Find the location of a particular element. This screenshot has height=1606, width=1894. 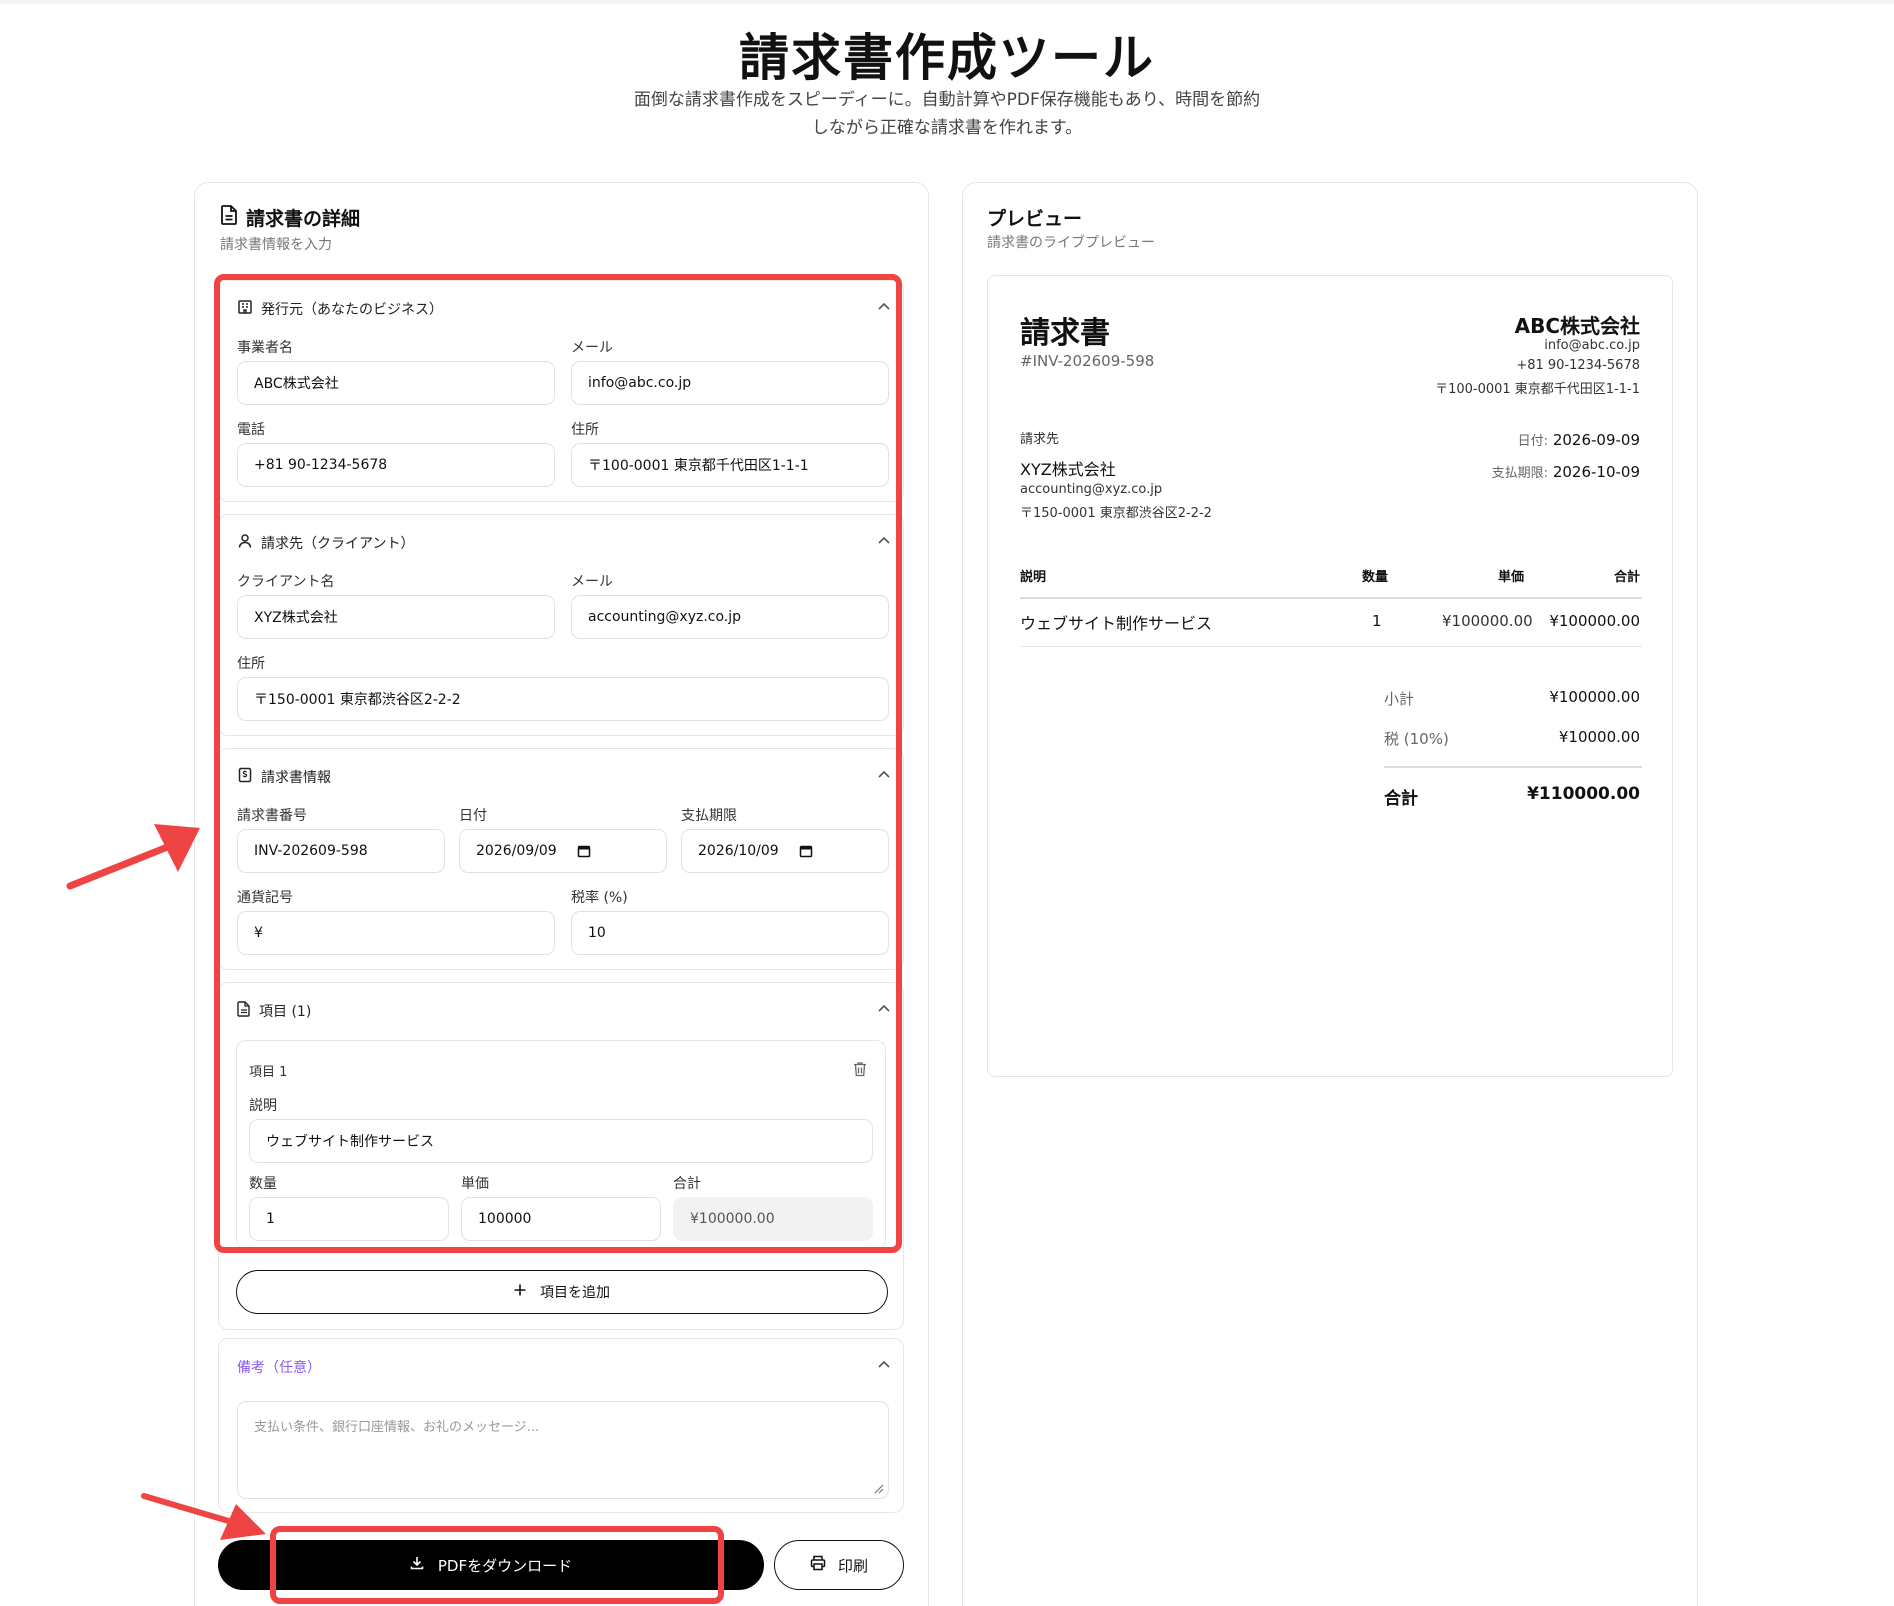

preview-subtotal-label: 小計 is located at coordinates (1399, 699).